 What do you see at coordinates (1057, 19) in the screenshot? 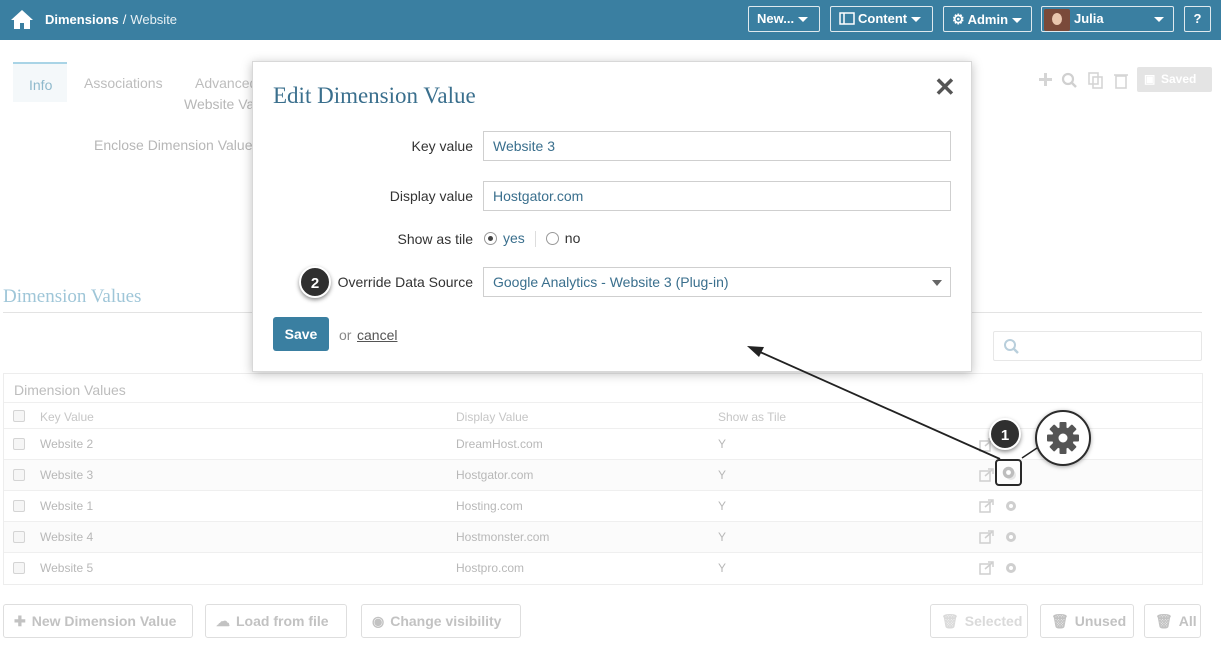
I see `avatar` at bounding box center [1057, 19].